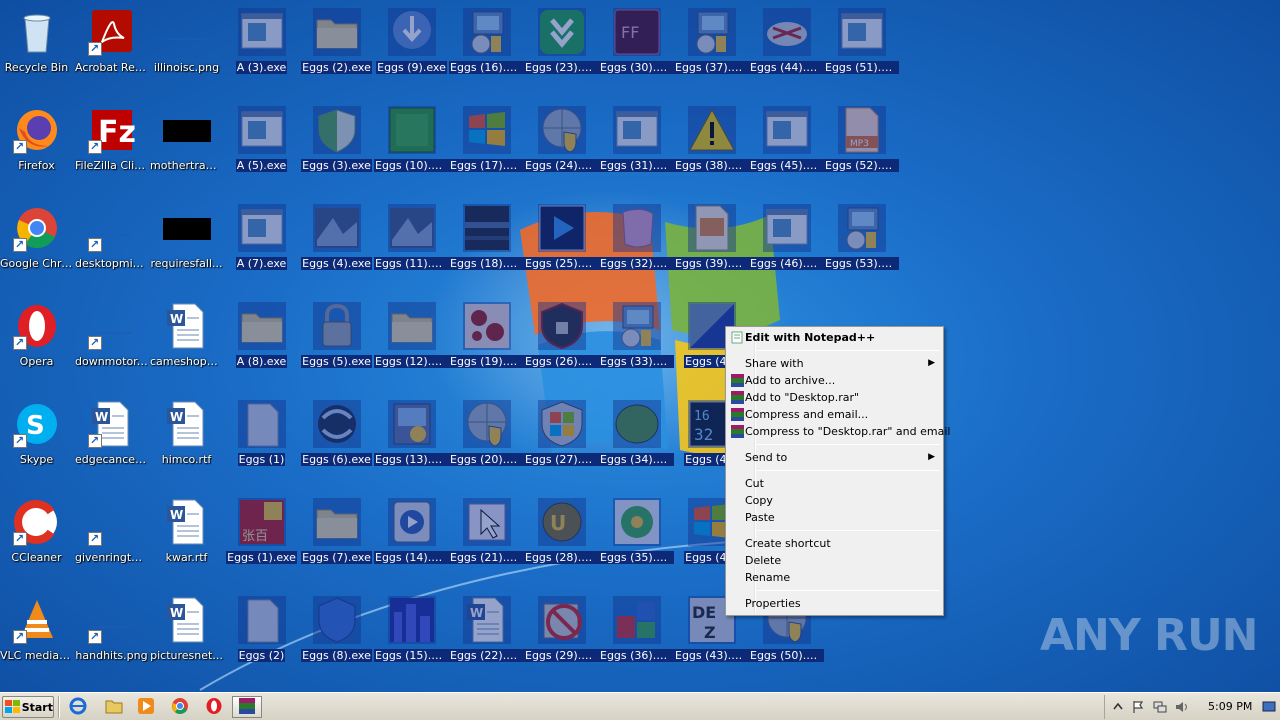 Image resolution: width=1280 pixels, height=720 pixels. I want to click on desktop-icon: Eggs (18).exe, so click(486, 246).